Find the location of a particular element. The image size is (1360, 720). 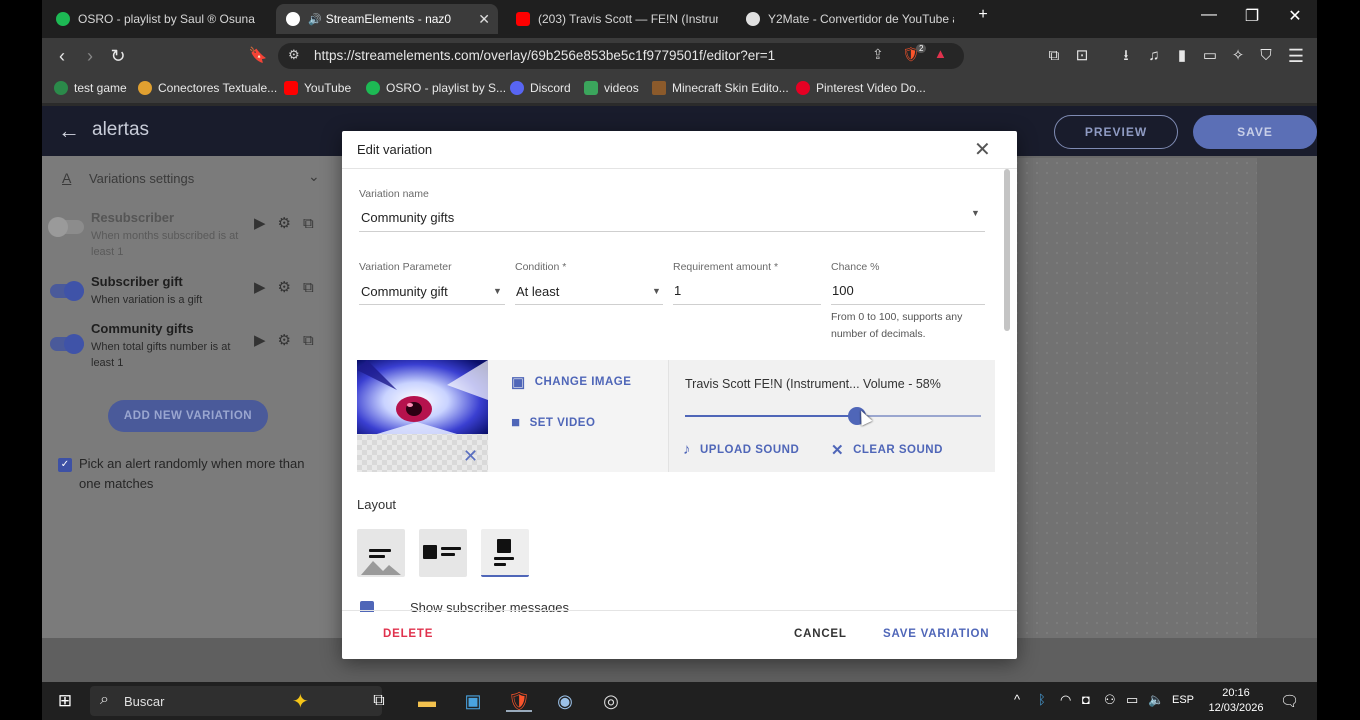

bookmark-item: Discord is located at coordinates (540, 88).